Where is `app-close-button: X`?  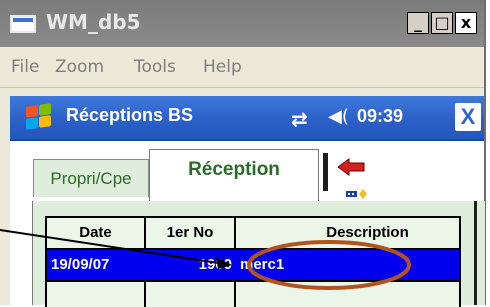
app-close-button: X is located at coordinates (468, 117).